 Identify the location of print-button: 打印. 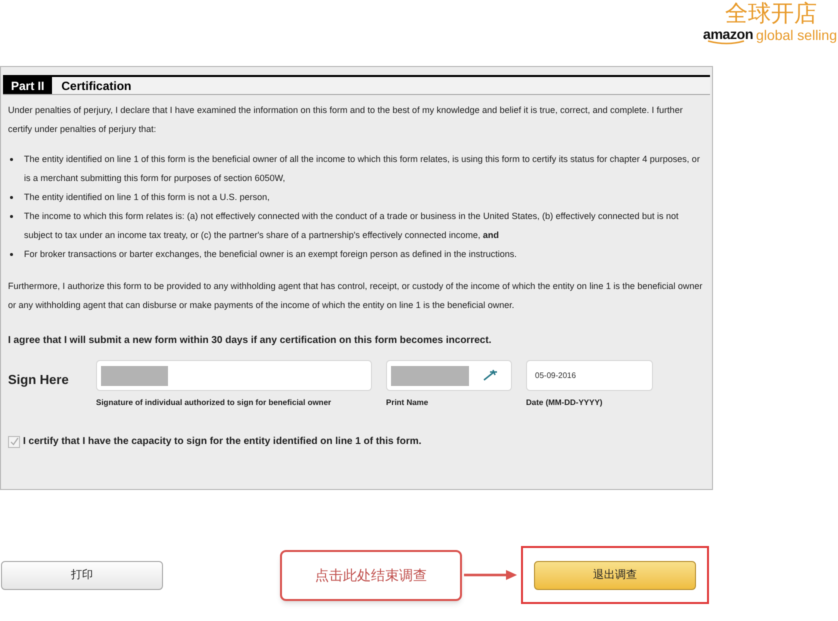
(82, 575).